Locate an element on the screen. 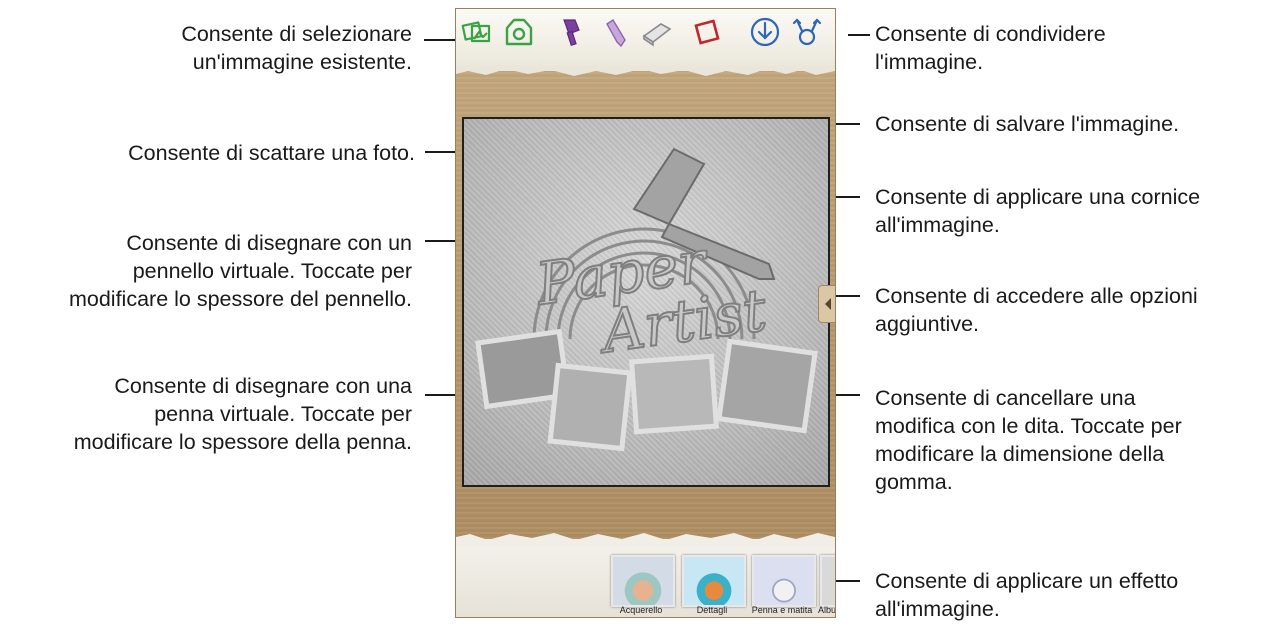  share-button is located at coordinates (807, 32).